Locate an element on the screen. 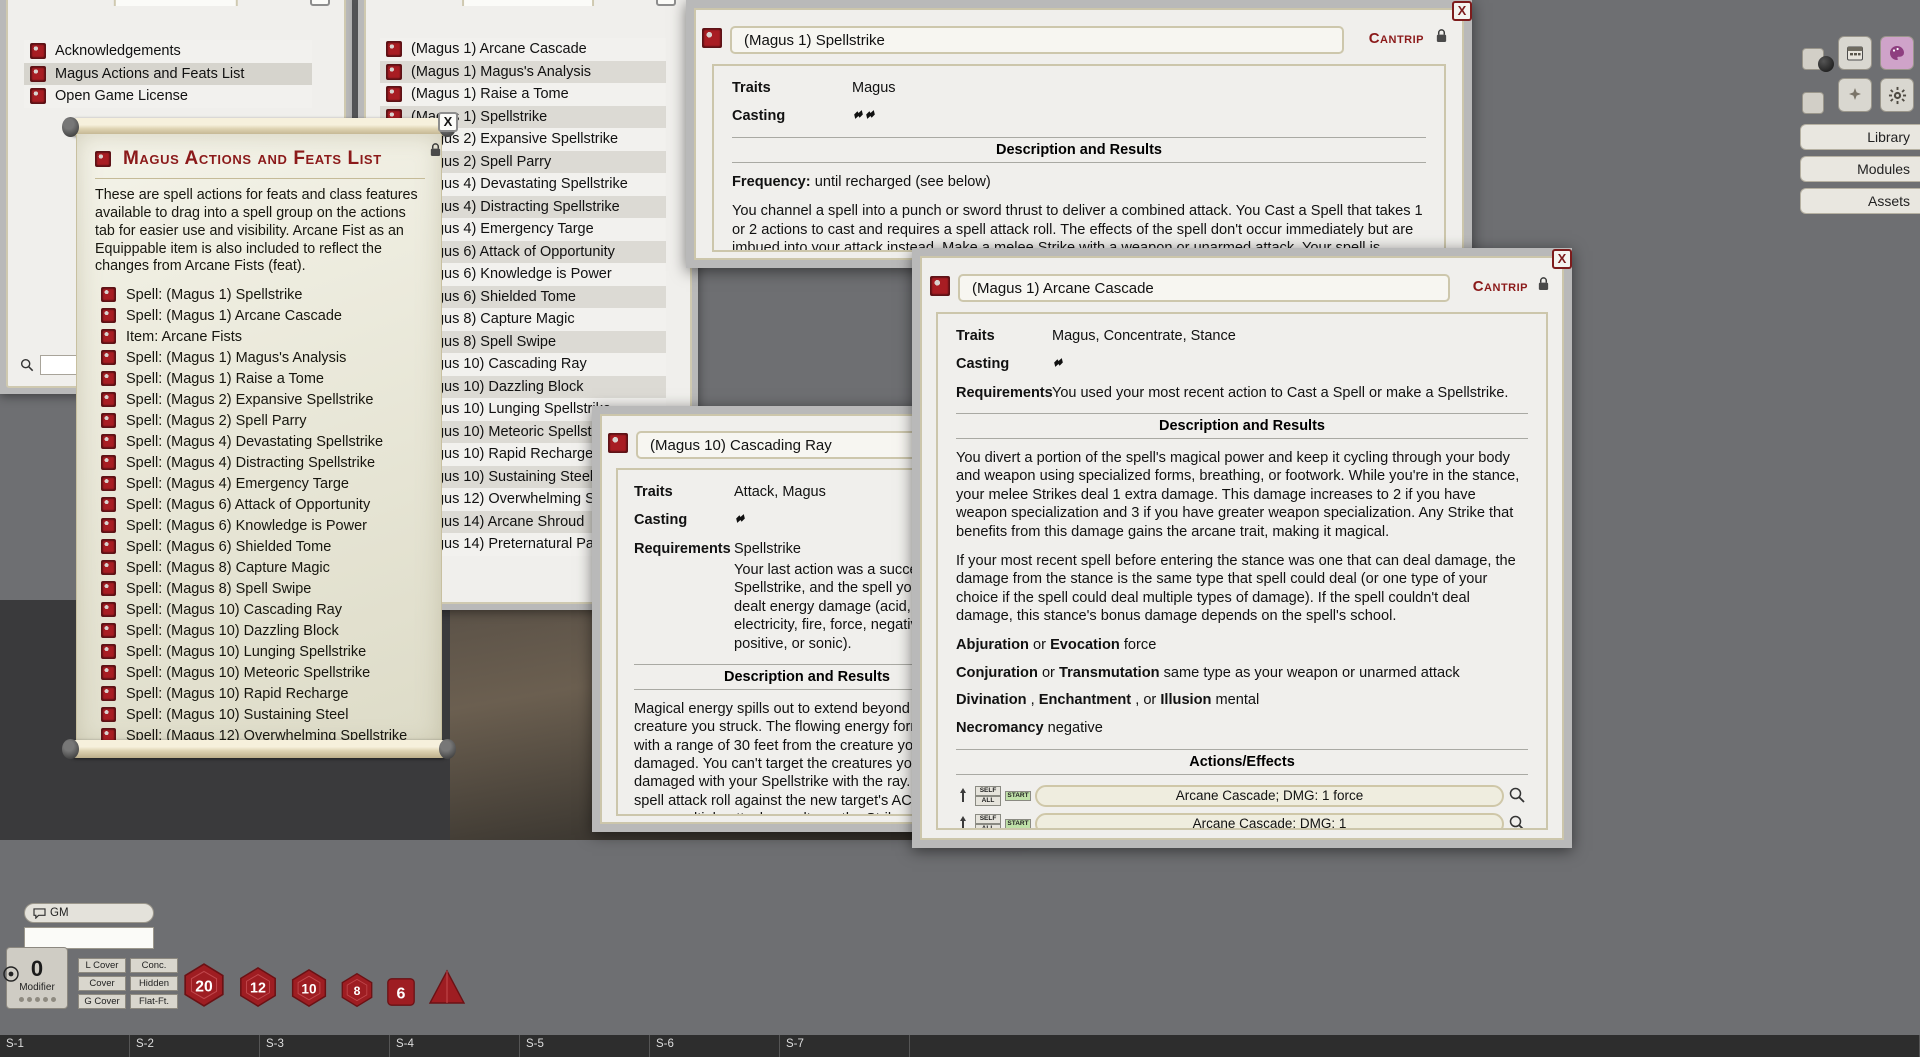  dice-tray: 20 12 10 8 6 is located at coordinates (324, 987).